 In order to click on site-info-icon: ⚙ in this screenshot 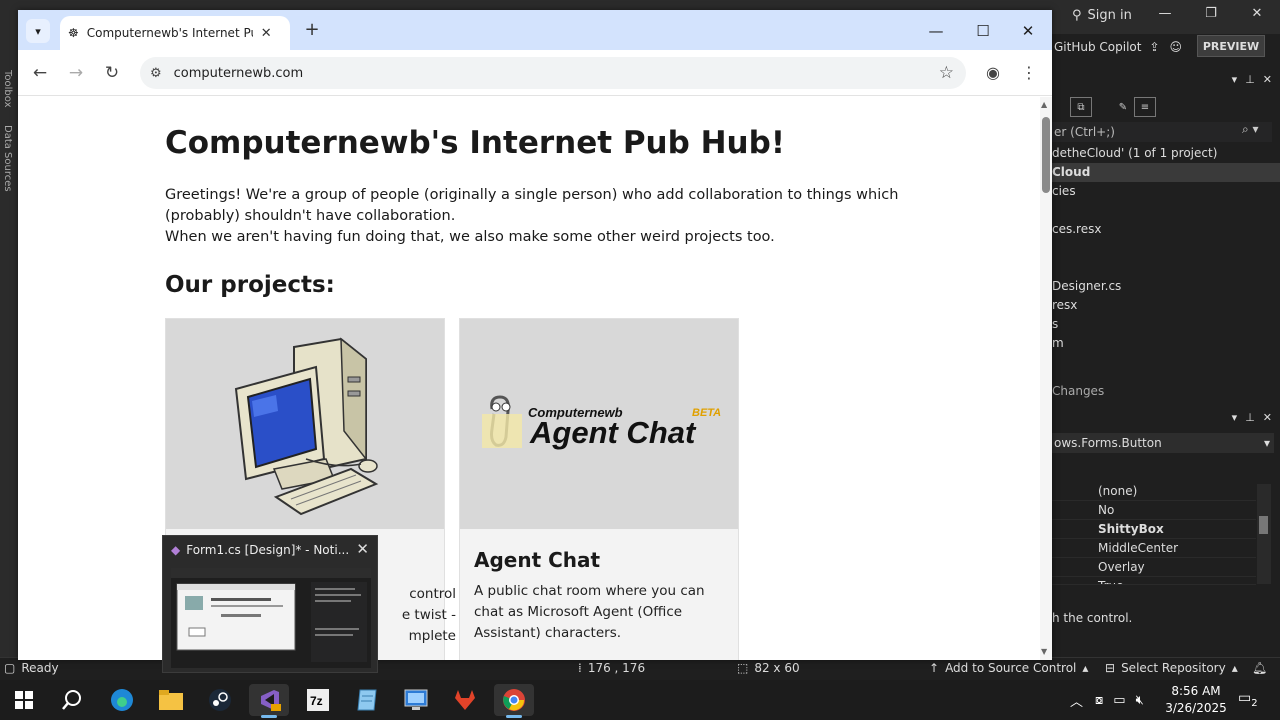, I will do `click(156, 73)`.